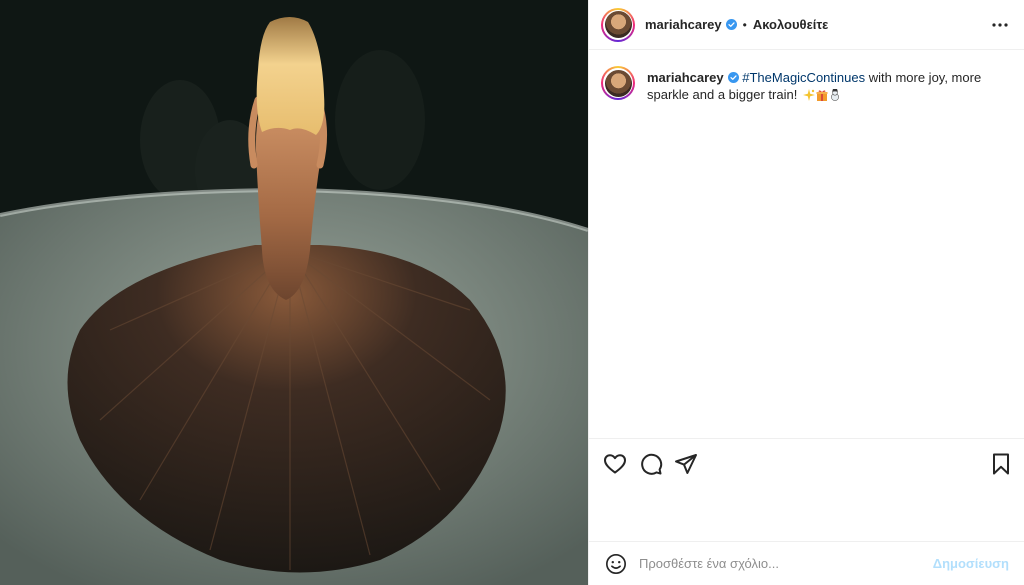 The width and height of the screenshot is (1024, 585). I want to click on following-button: Ακολουθείτε, so click(791, 24).